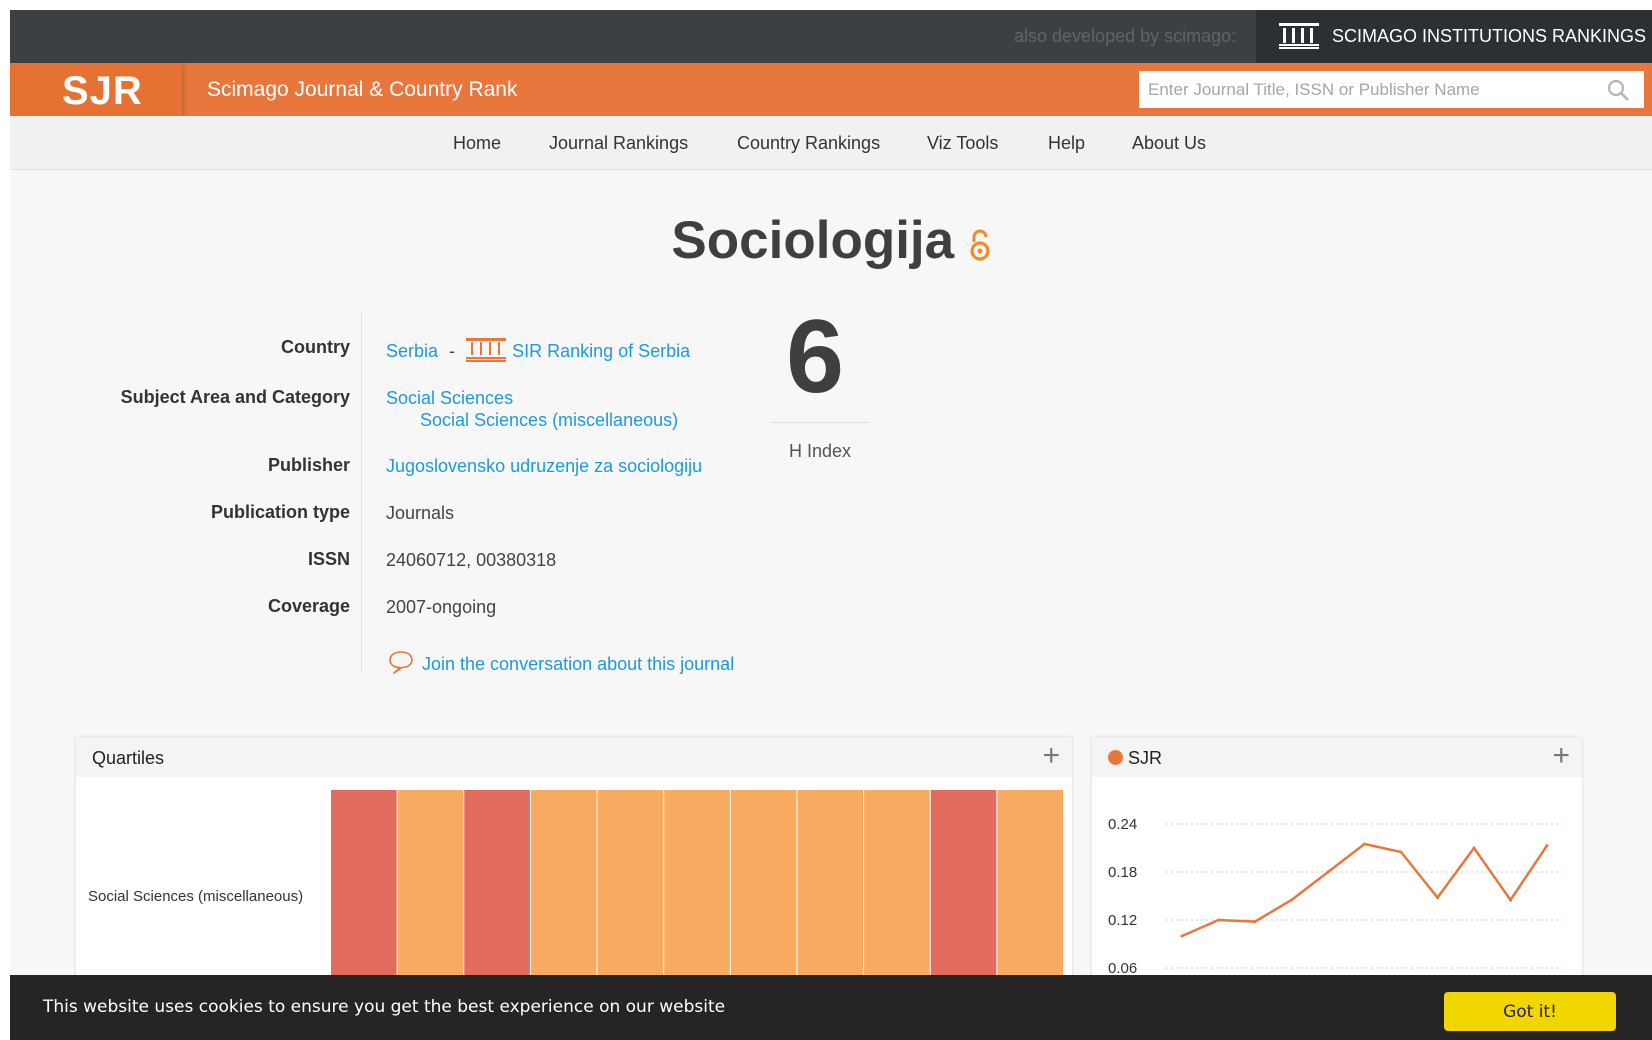 Image resolution: width=1652 pixels, height=1040 pixels. What do you see at coordinates (544, 466) in the screenshot?
I see `publisher-link: Jugoslovensko udruzenje za sociologiju` at bounding box center [544, 466].